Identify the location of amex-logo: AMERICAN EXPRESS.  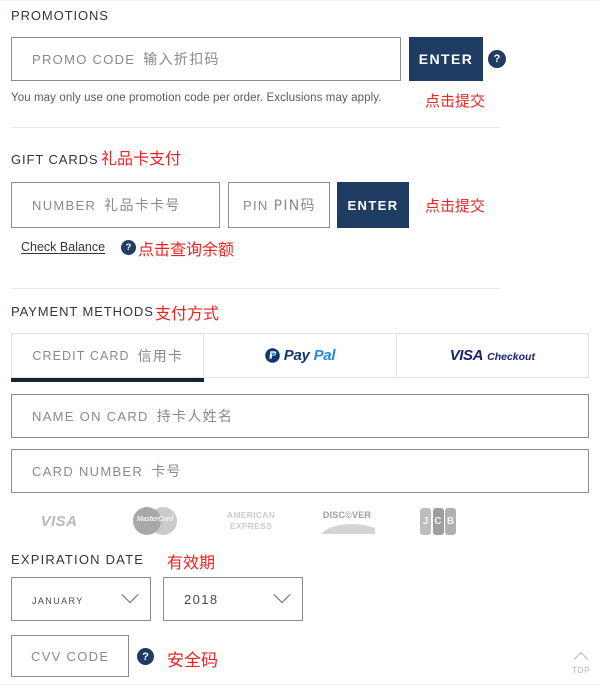
(251, 520).